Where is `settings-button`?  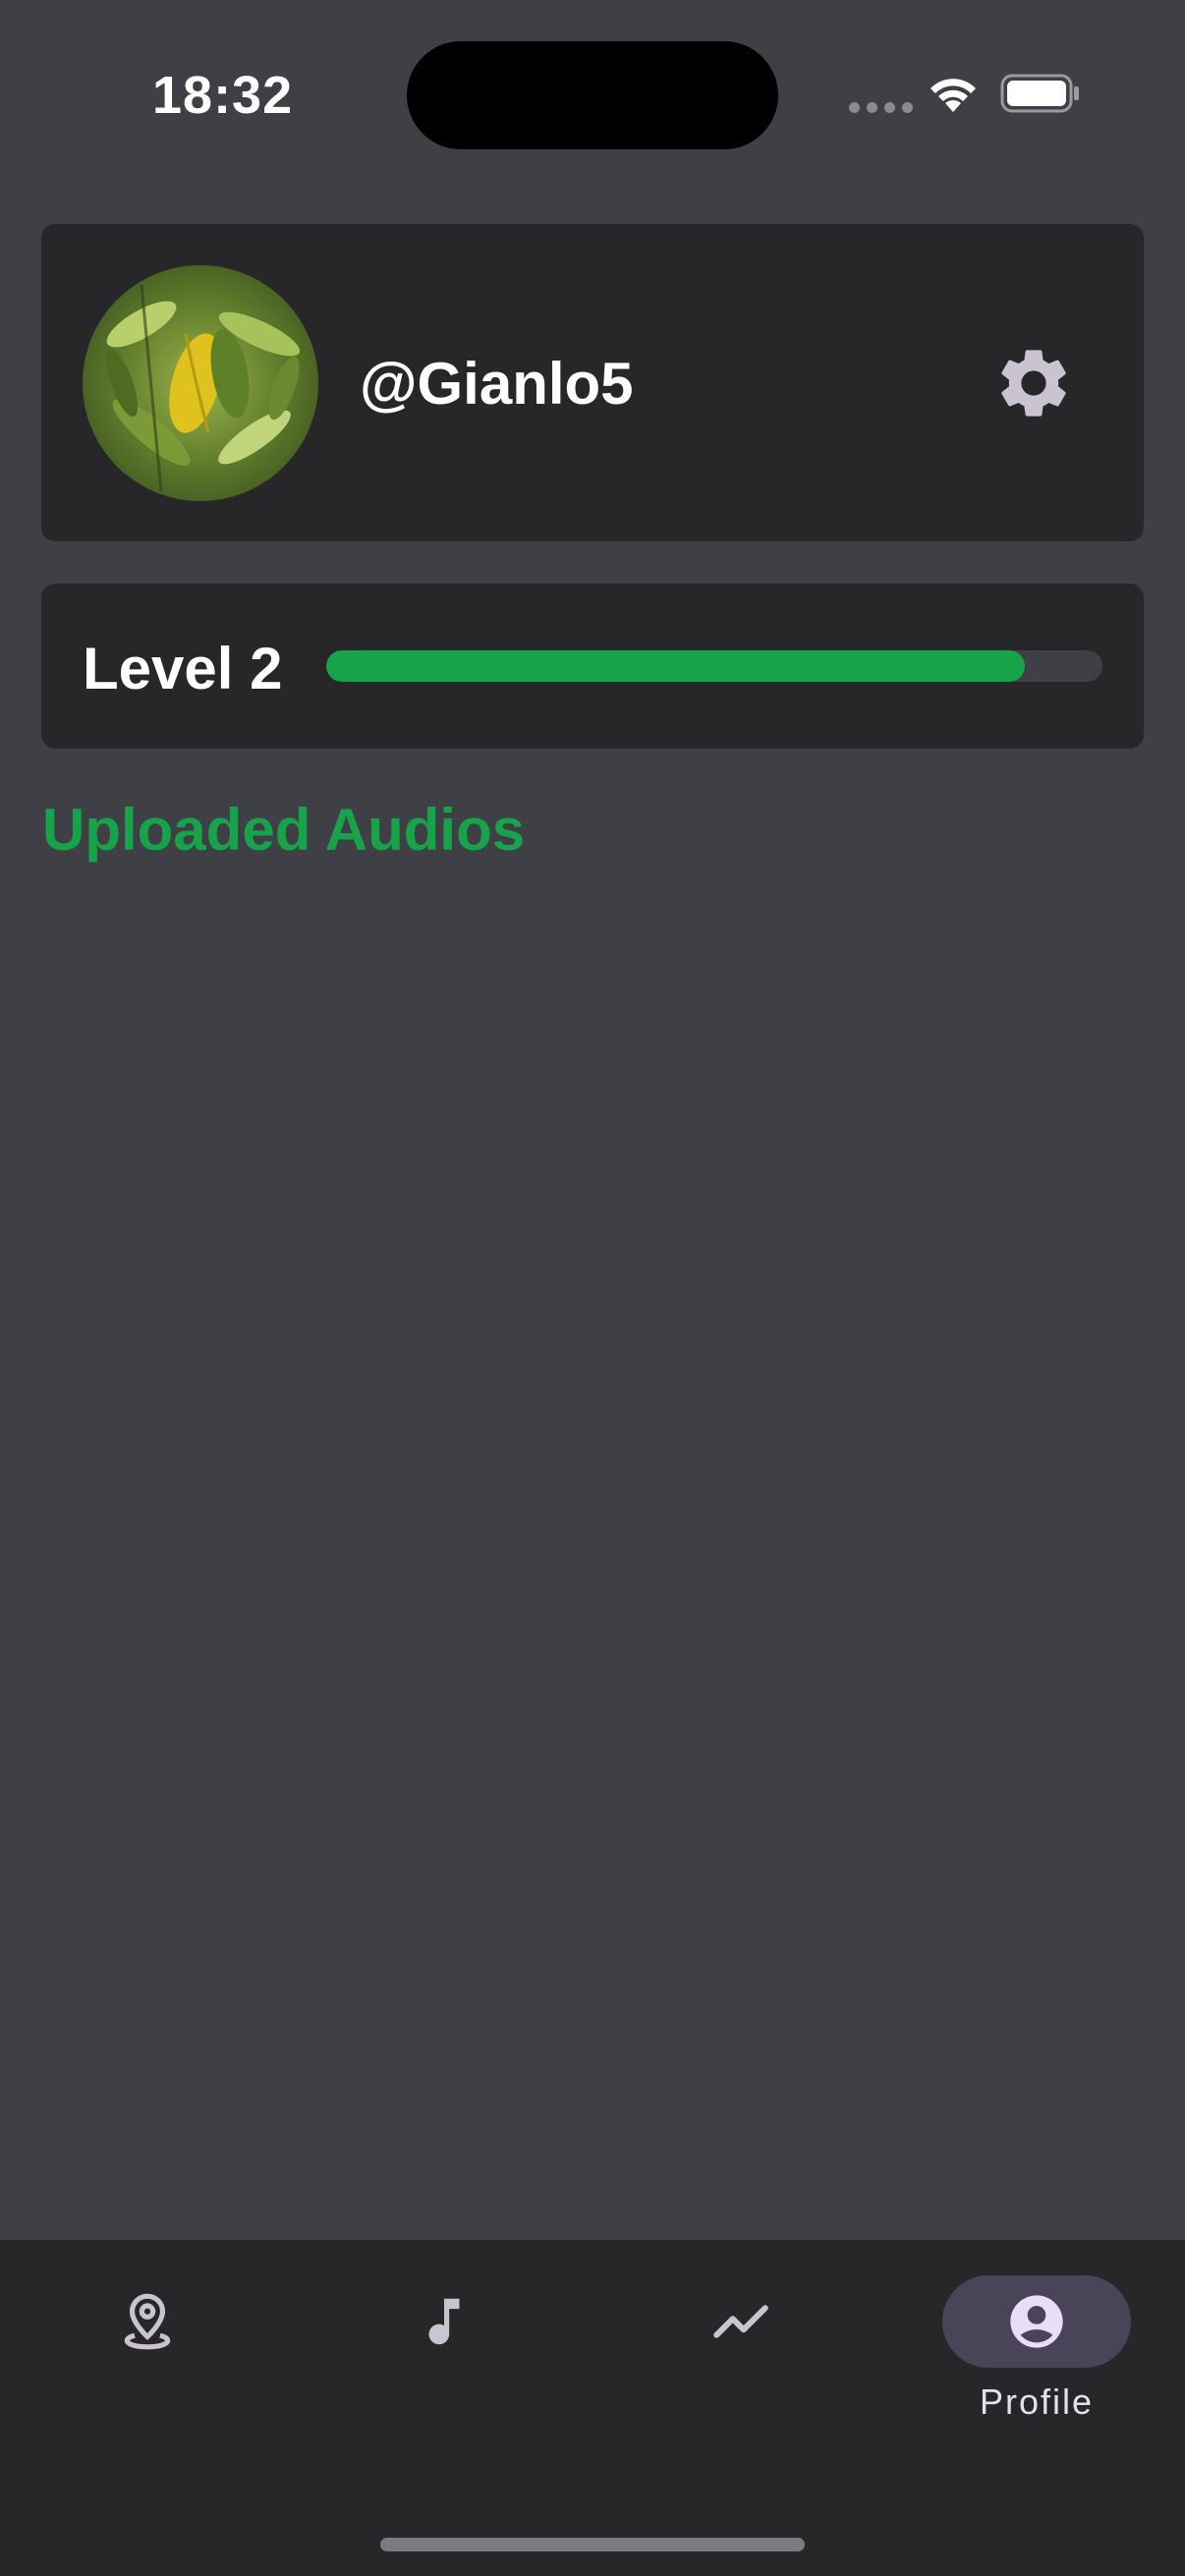
settings-button is located at coordinates (1034, 383).